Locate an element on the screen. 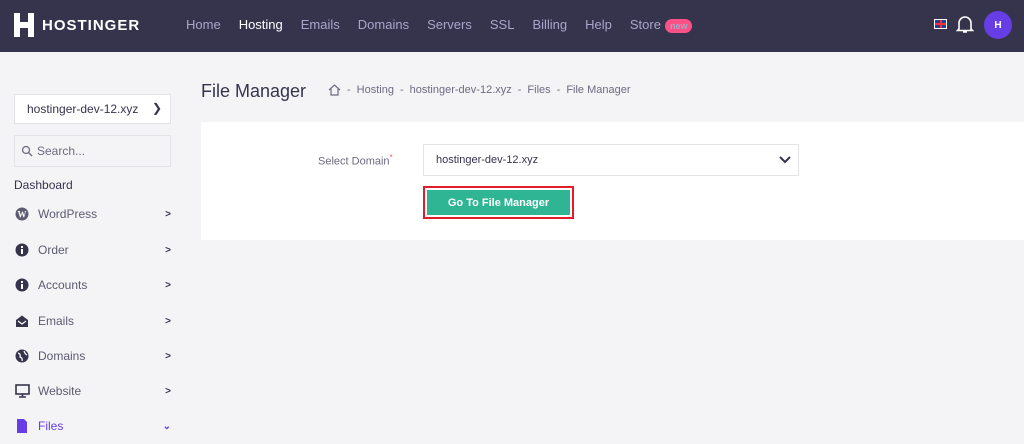 This screenshot has height=444, width=1024. nav-emails: Emails is located at coordinates (320, 24).